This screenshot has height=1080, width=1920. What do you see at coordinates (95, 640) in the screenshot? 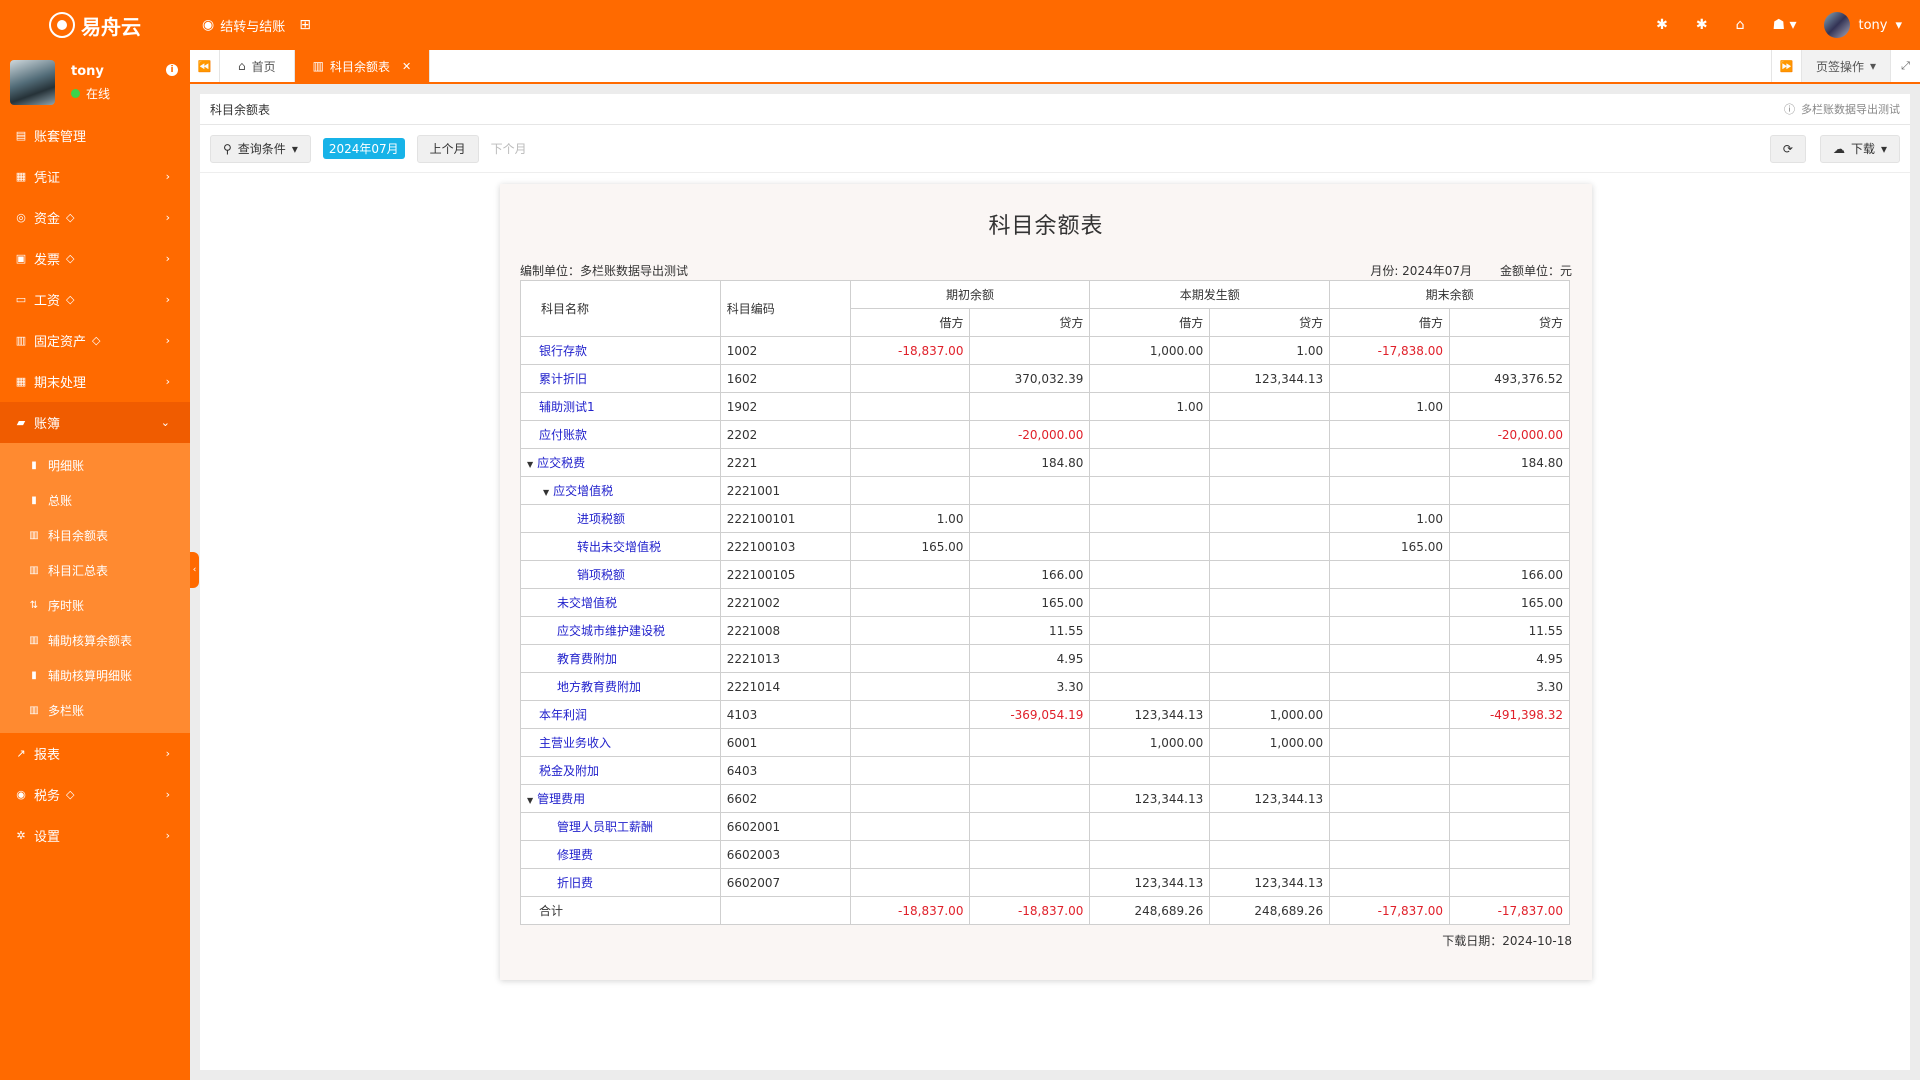
I see `submenu-item-5: ▥ 辅助核算余额表` at bounding box center [95, 640].